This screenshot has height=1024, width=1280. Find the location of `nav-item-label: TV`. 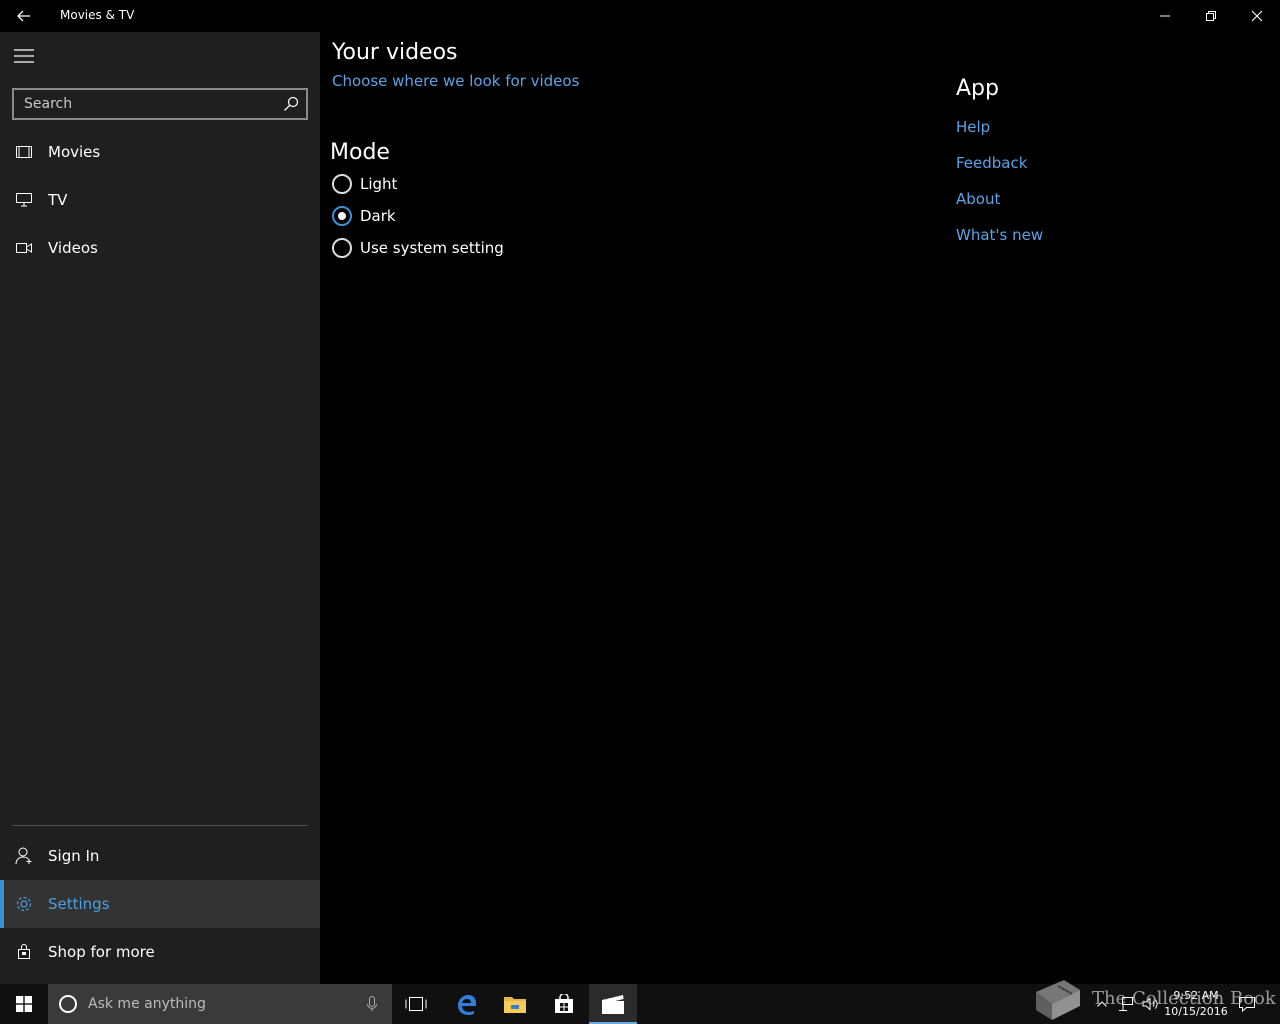

nav-item-label: TV is located at coordinates (58, 200).